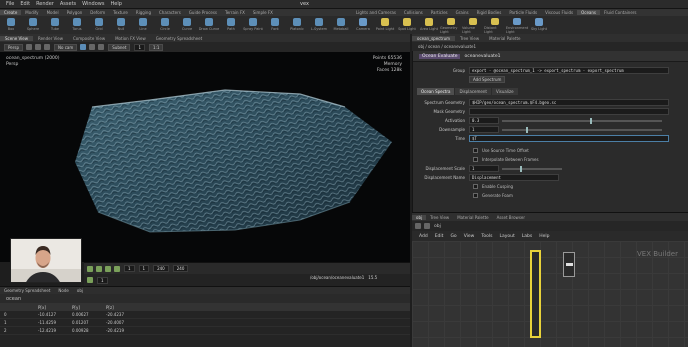 The height and width of the screenshot is (347, 688). Describe the element at coordinates (180, 268) in the screenshot. I see `range-end-field: 240` at that location.